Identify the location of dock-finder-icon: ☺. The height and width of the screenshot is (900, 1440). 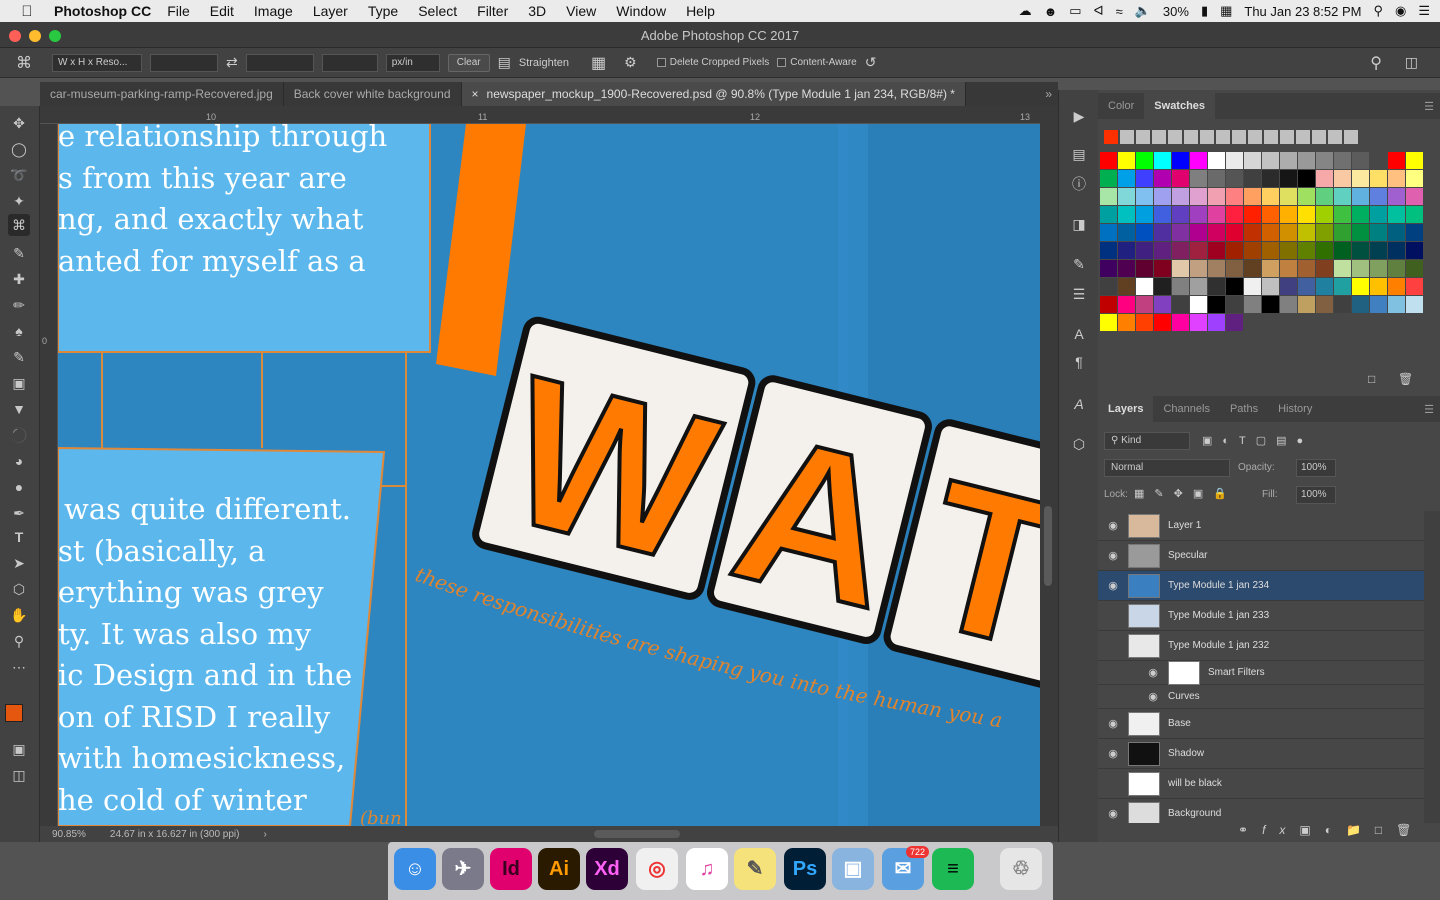
(415, 869).